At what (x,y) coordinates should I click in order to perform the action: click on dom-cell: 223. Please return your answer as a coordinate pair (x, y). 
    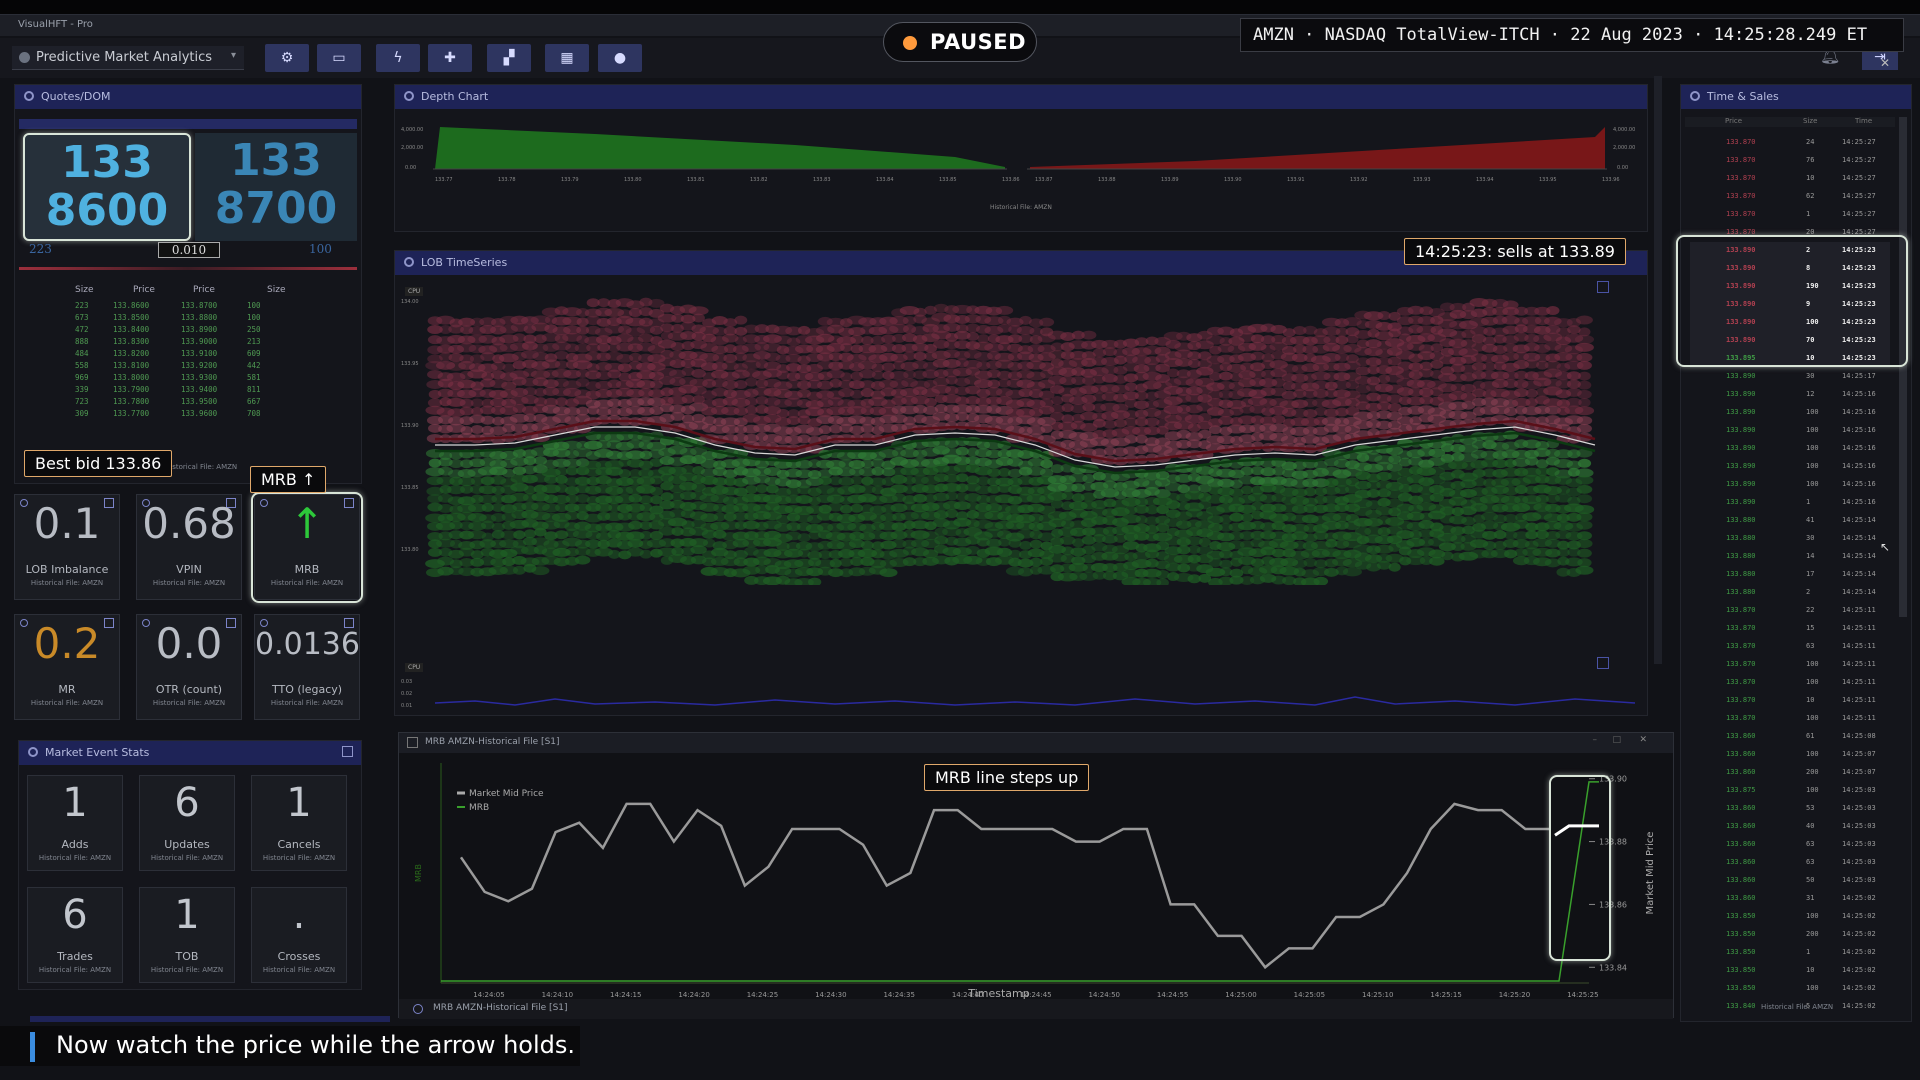
    Looking at the image, I should click on (82, 305).